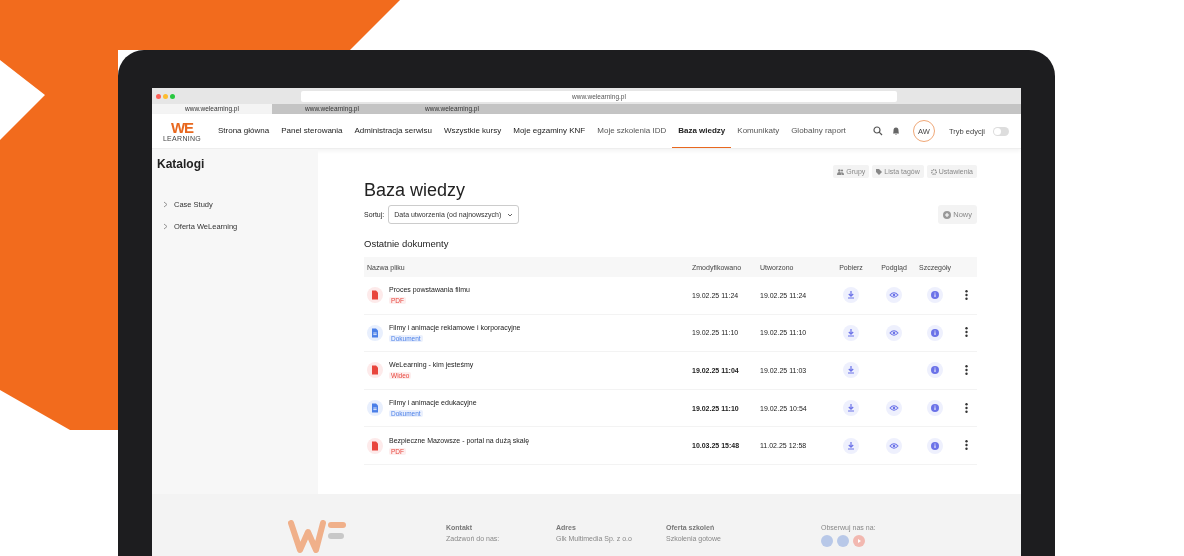 This screenshot has height=556, width=1184. I want to click on bell-icon, so click(896, 131).